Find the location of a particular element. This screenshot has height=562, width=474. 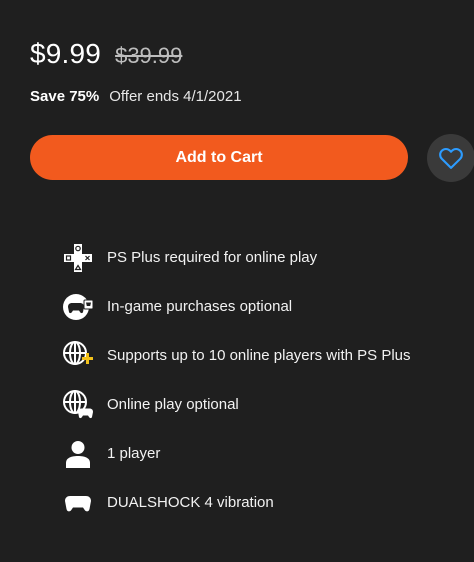

original-price: $39.99 is located at coordinates (149, 55).